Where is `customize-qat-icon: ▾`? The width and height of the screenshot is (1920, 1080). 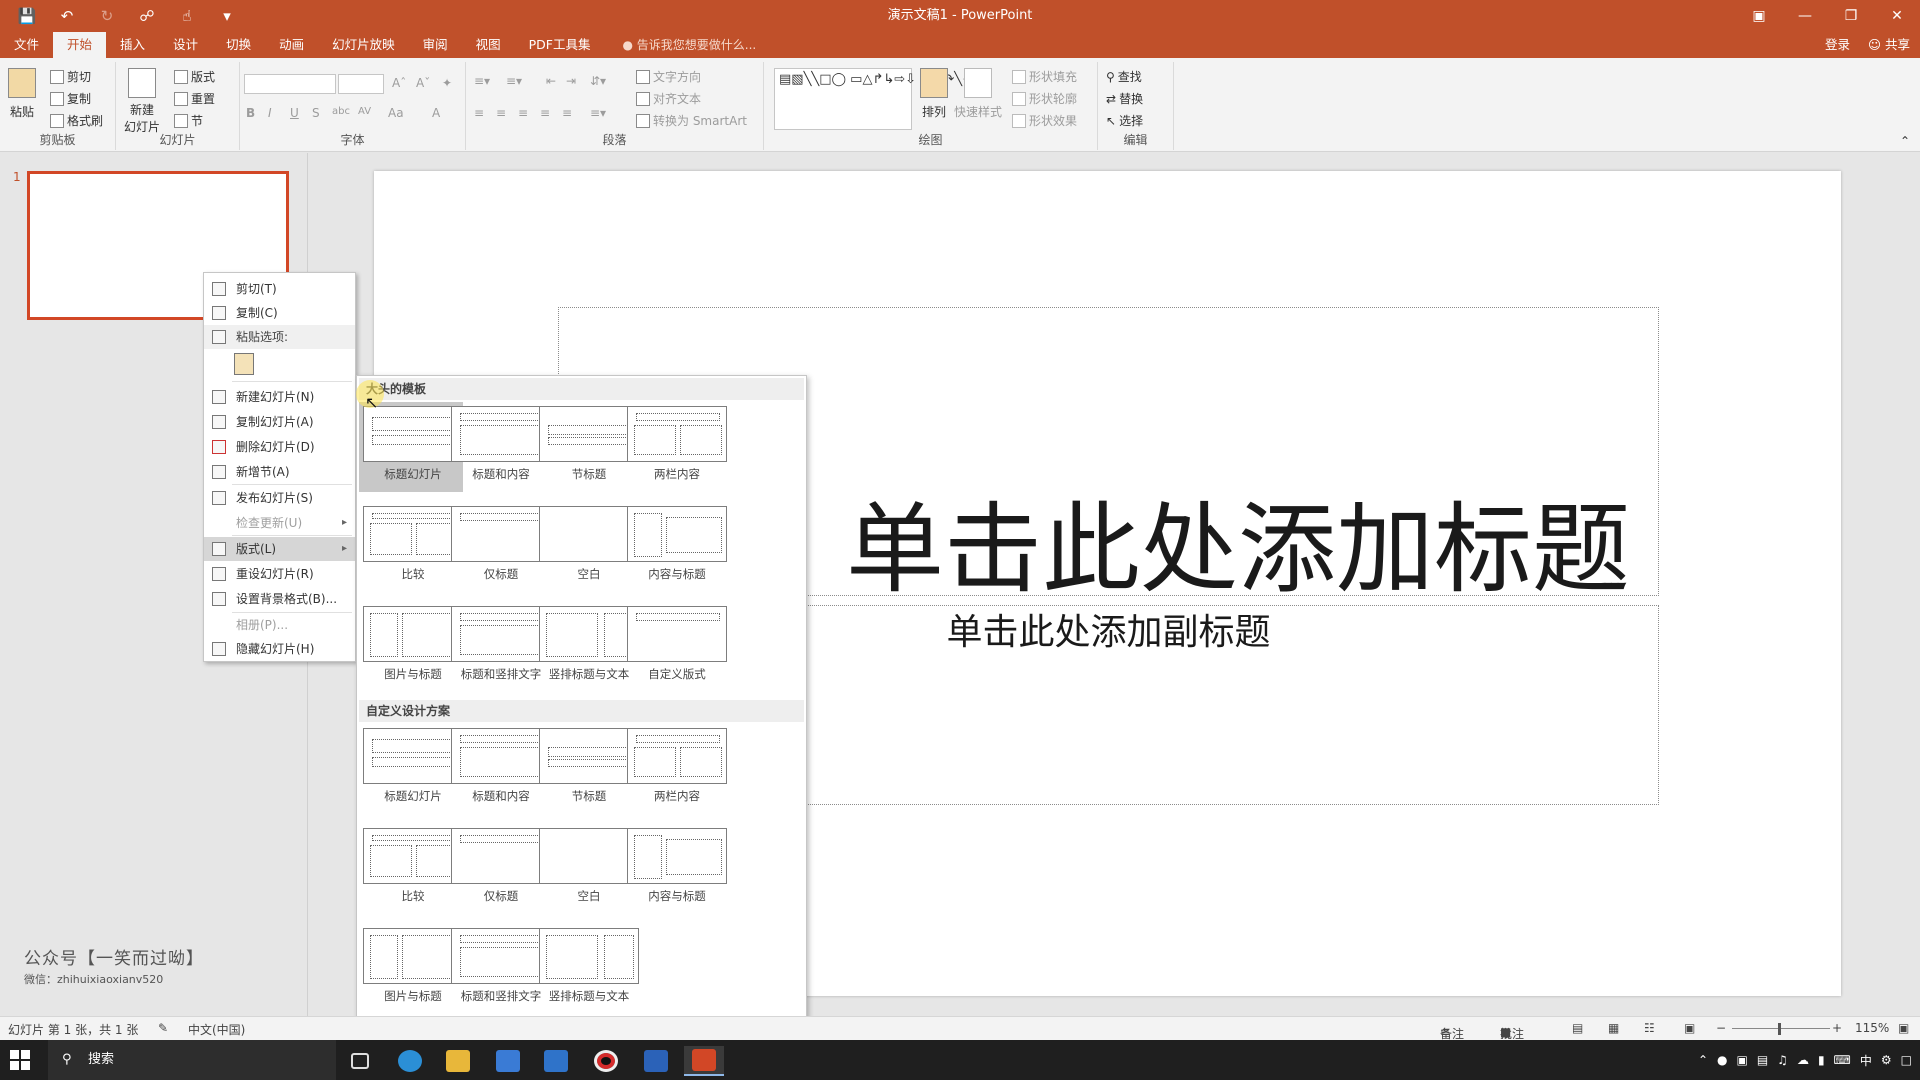
customize-qat-icon: ▾ is located at coordinates (227, 16).